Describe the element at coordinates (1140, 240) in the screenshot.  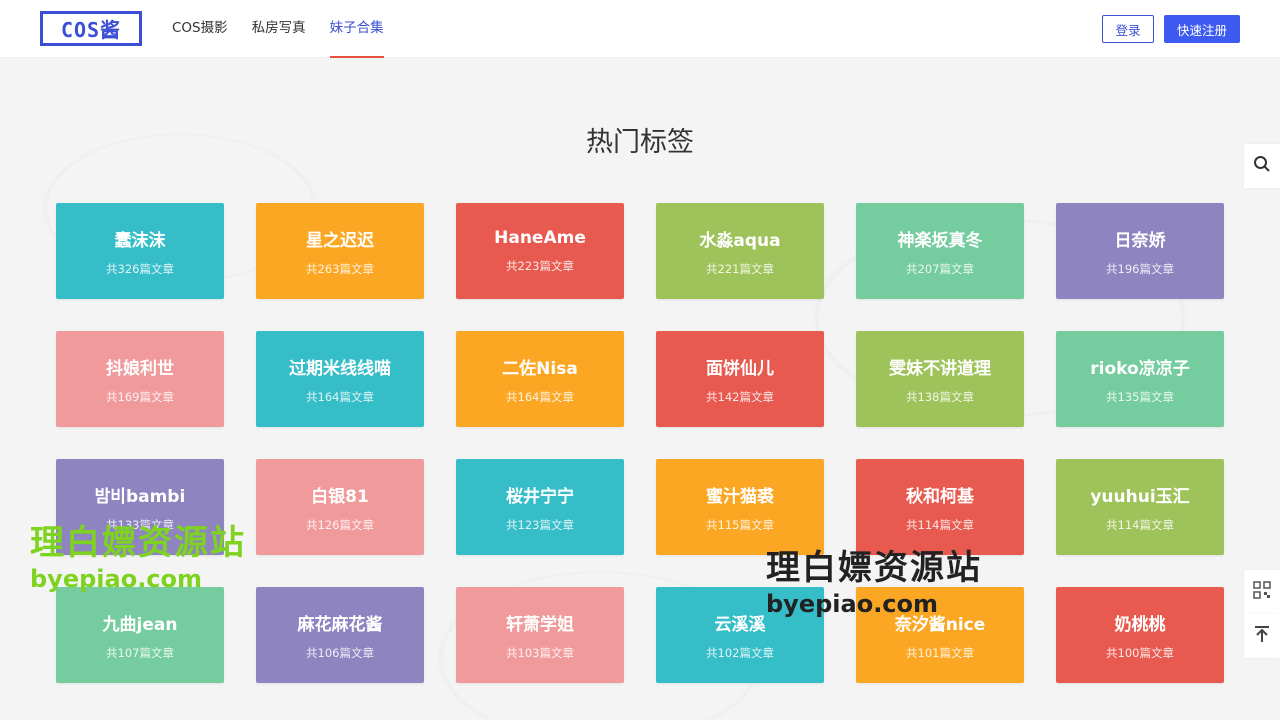
I see `tag-name: 日奈娇` at that location.